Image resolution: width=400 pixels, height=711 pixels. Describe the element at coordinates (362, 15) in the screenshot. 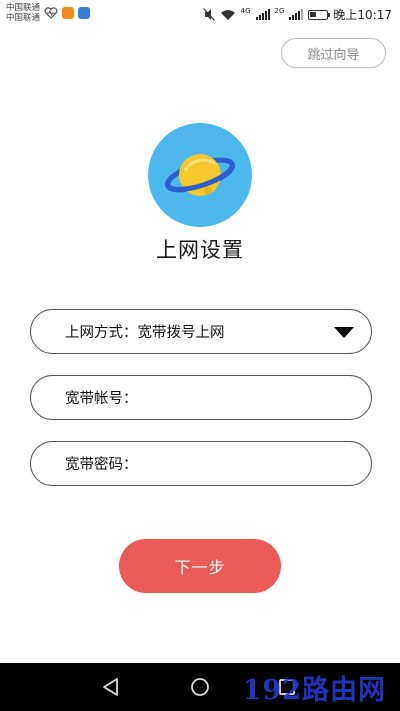

I see `status-time: 晚上10:17` at that location.